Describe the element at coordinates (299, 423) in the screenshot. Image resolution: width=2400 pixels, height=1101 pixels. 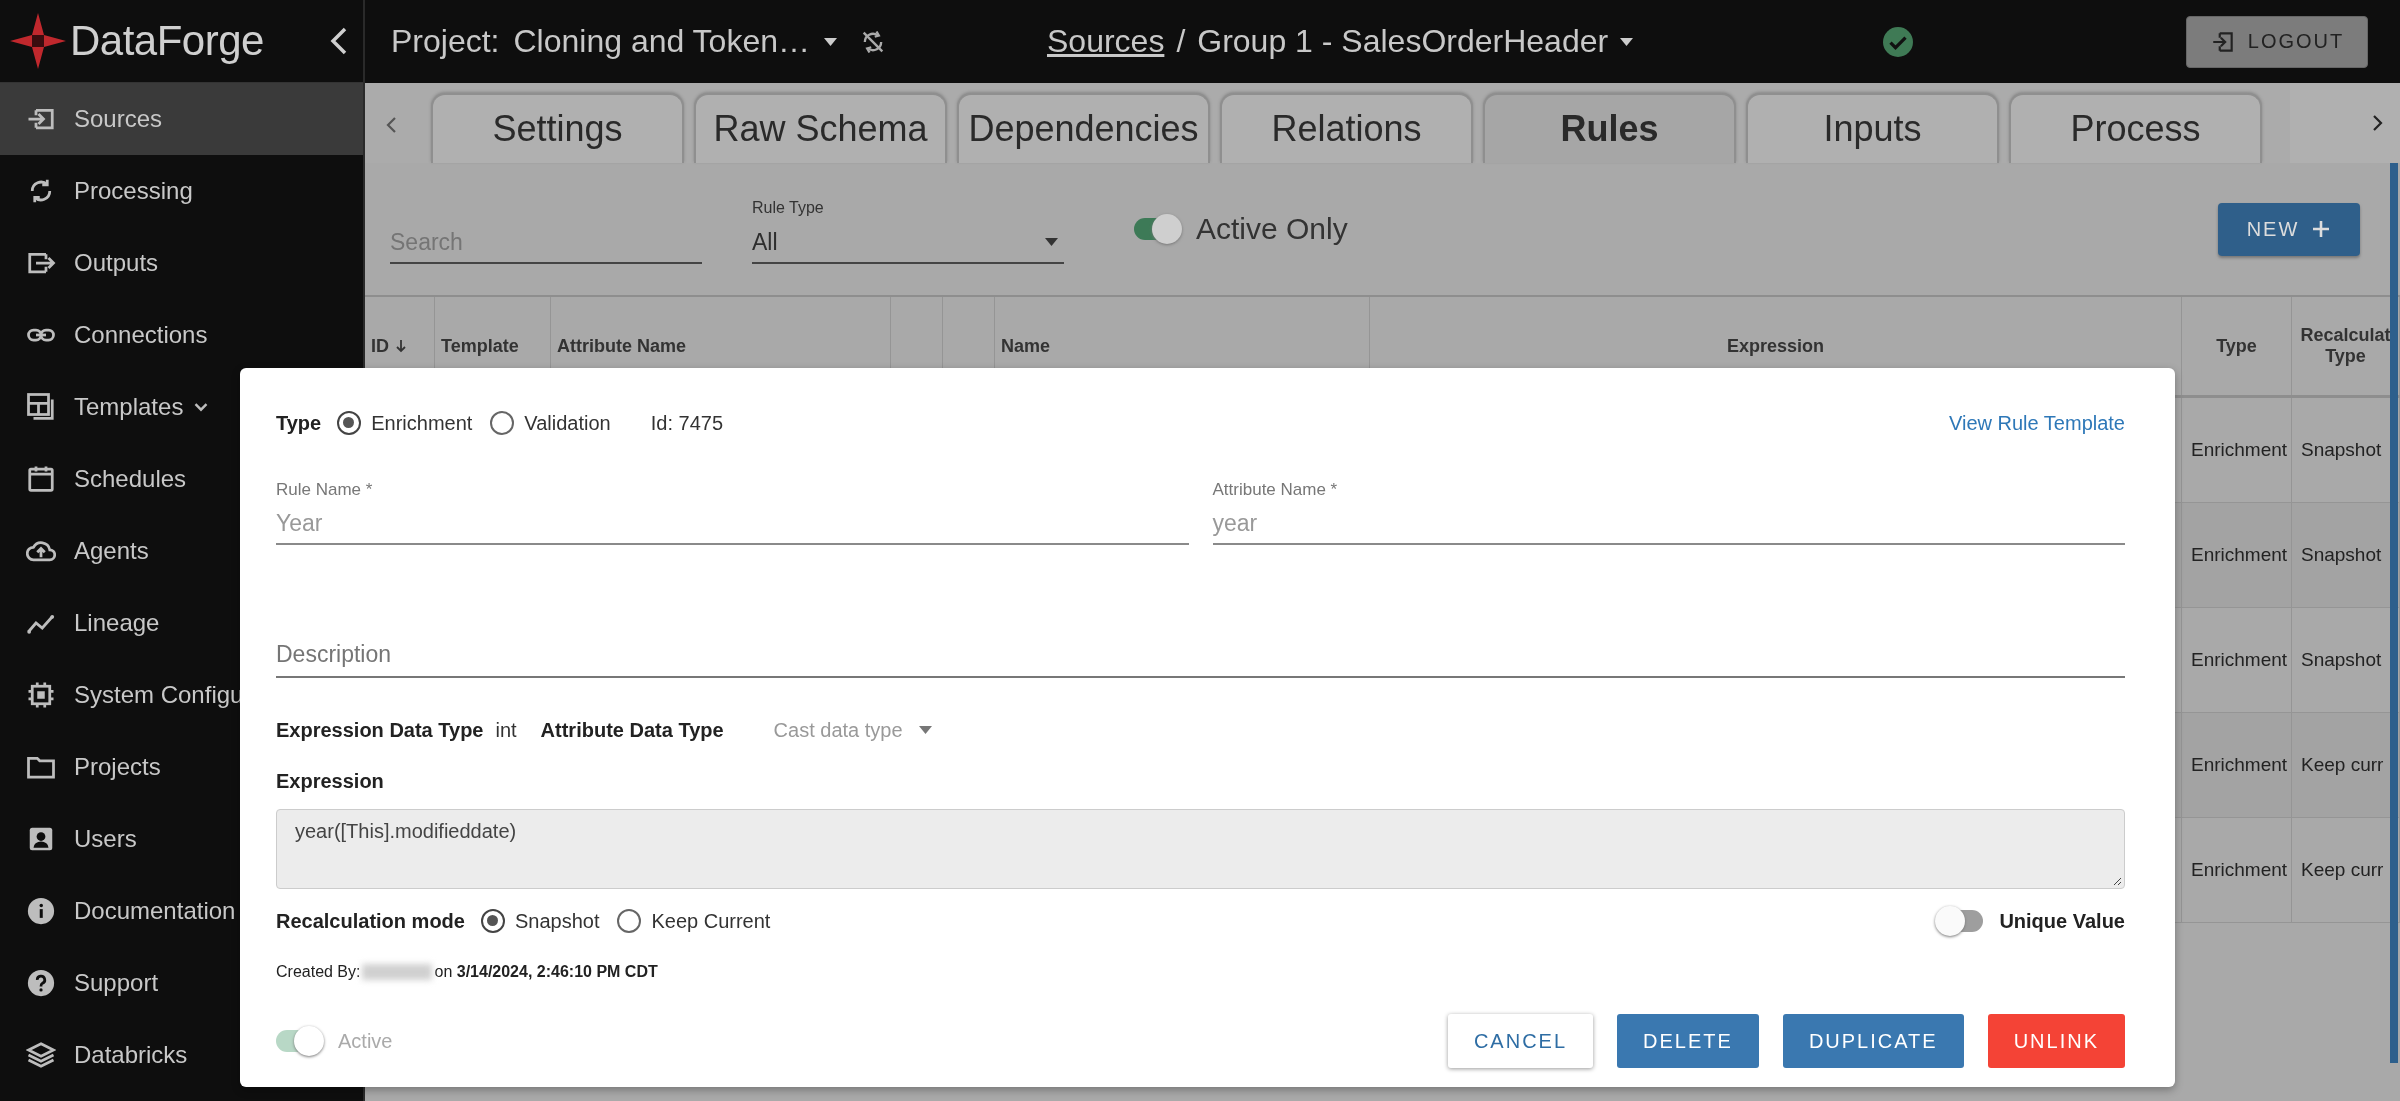
I see `field-label: Type` at that location.